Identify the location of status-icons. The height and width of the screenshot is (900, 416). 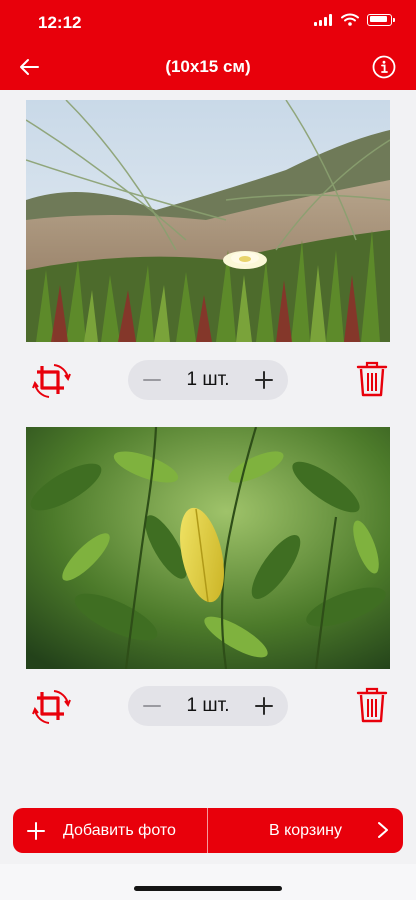
(354, 19).